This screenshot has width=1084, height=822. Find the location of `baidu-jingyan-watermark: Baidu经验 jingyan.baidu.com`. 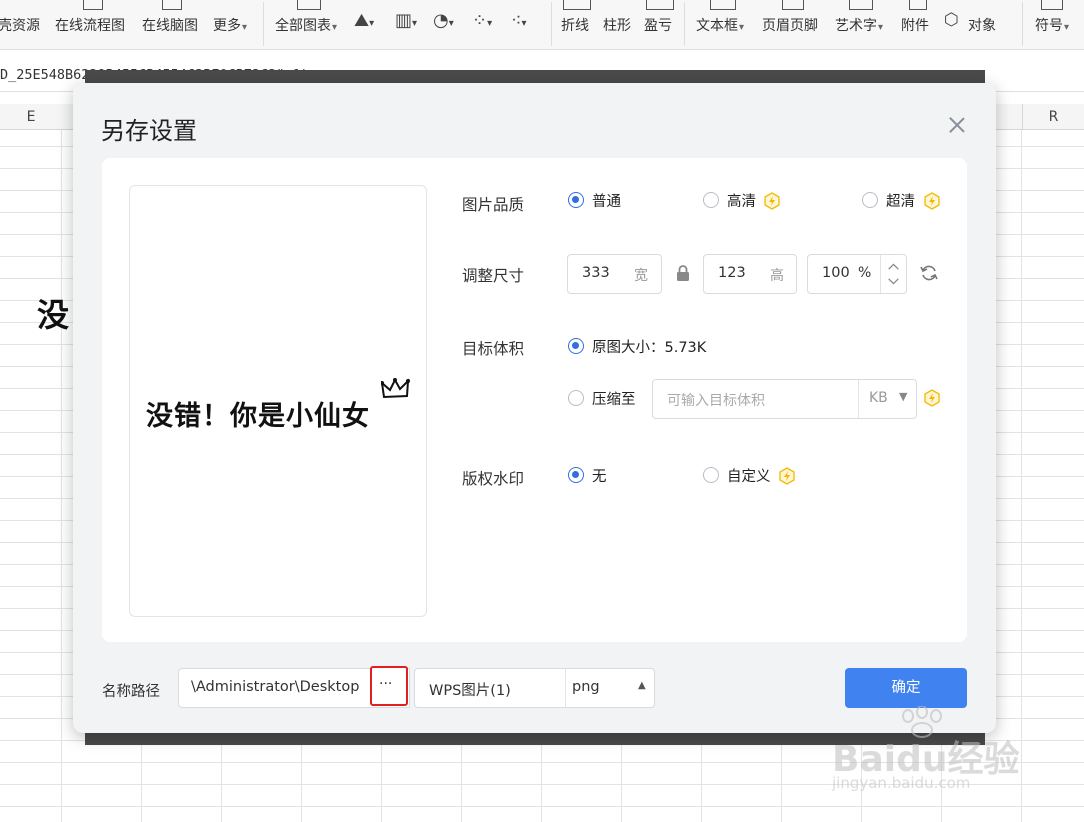

baidu-jingyan-watermark: Baidu经验 jingyan.baidu.com is located at coordinates (930, 752).